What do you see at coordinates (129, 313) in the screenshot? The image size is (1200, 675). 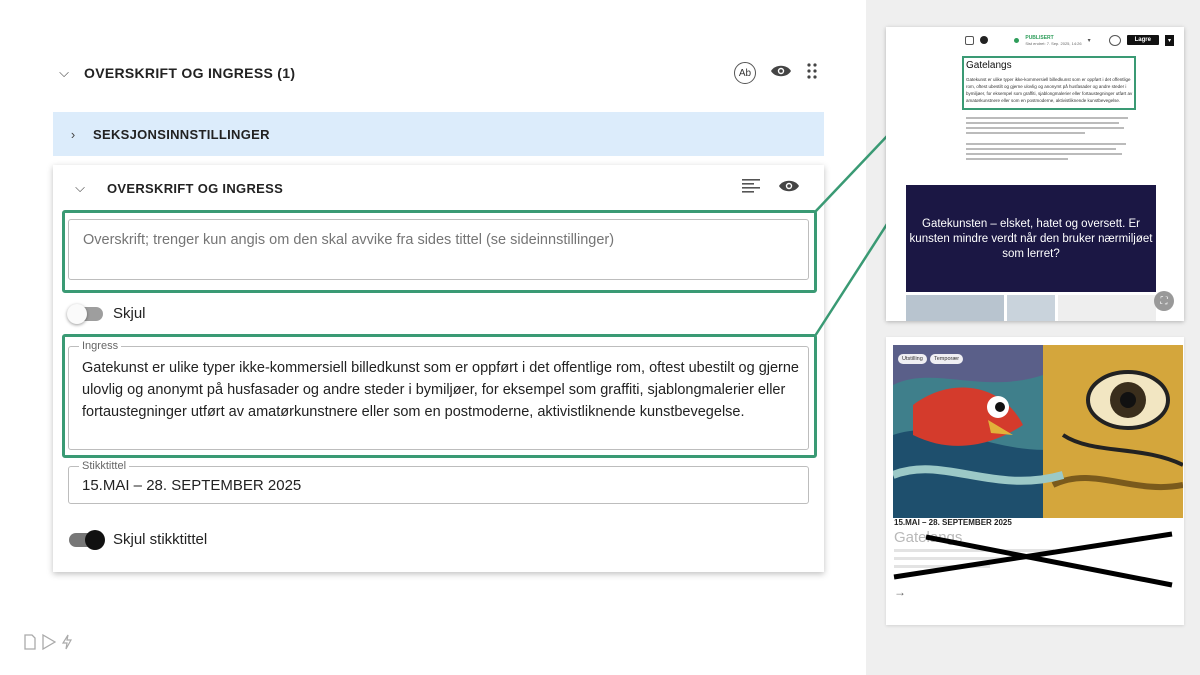 I see `hide-heading-label: Skjul` at bounding box center [129, 313].